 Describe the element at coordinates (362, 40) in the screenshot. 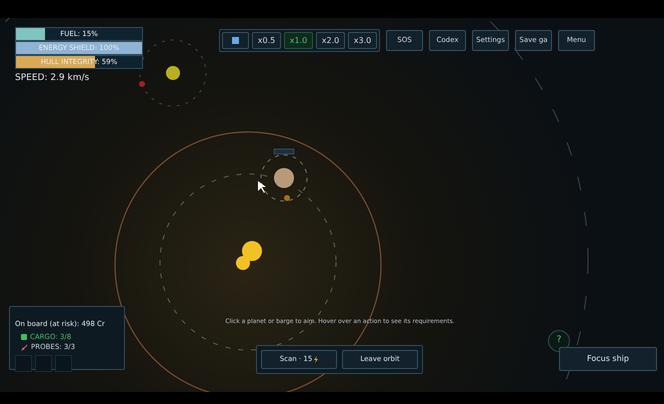

I see `speed-button: x3.0` at that location.